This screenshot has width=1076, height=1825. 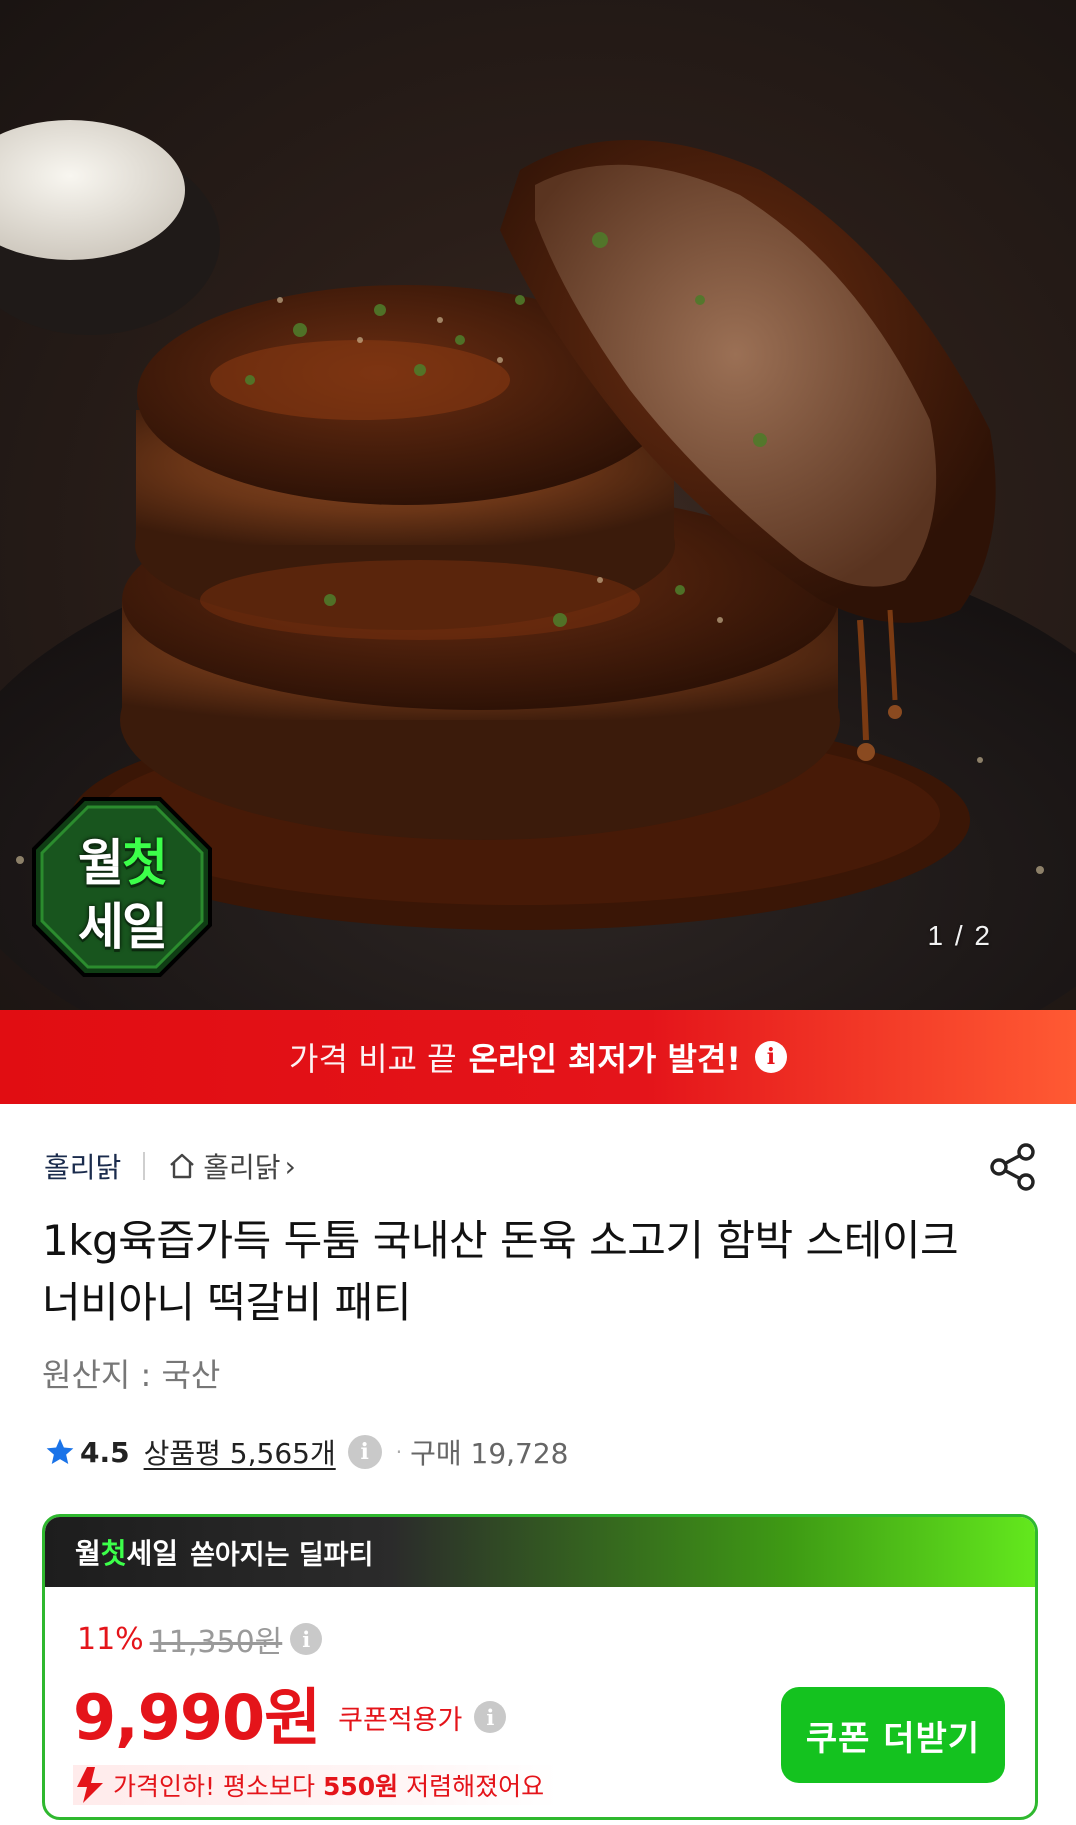 What do you see at coordinates (959, 935) in the screenshot?
I see `image-page-indicator: 1 / 2` at bounding box center [959, 935].